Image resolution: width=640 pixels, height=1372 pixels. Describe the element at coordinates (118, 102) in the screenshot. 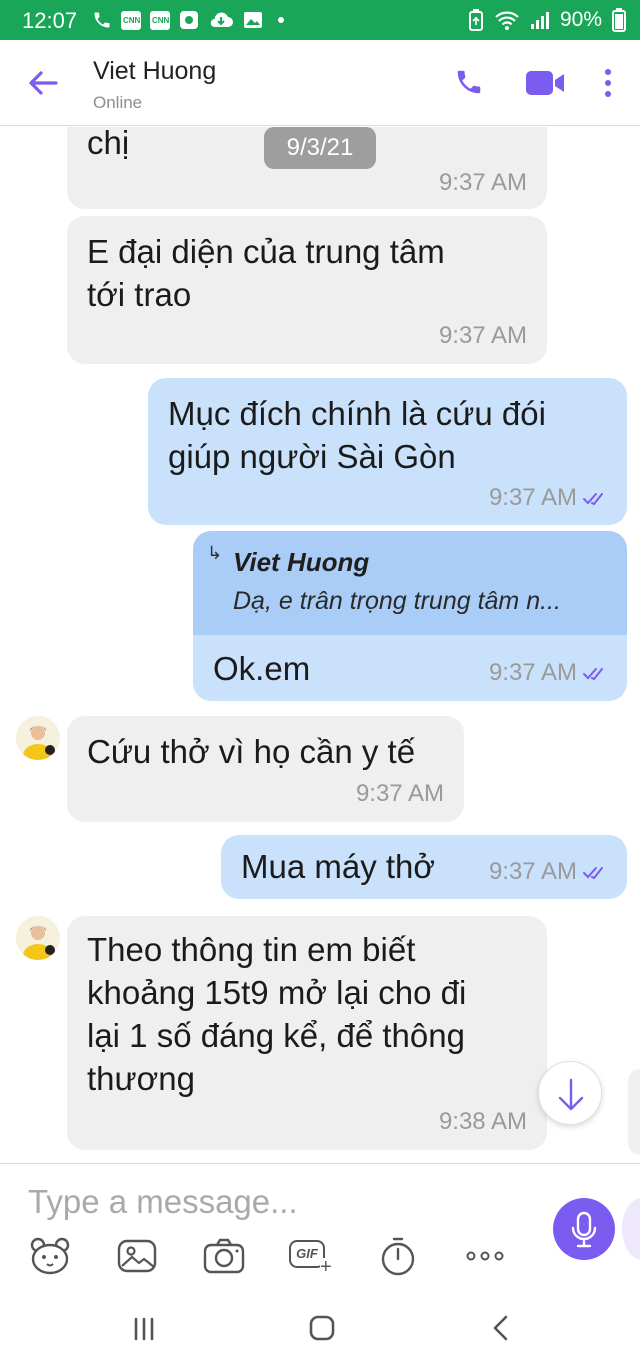

I see `contact-status: Online` at that location.